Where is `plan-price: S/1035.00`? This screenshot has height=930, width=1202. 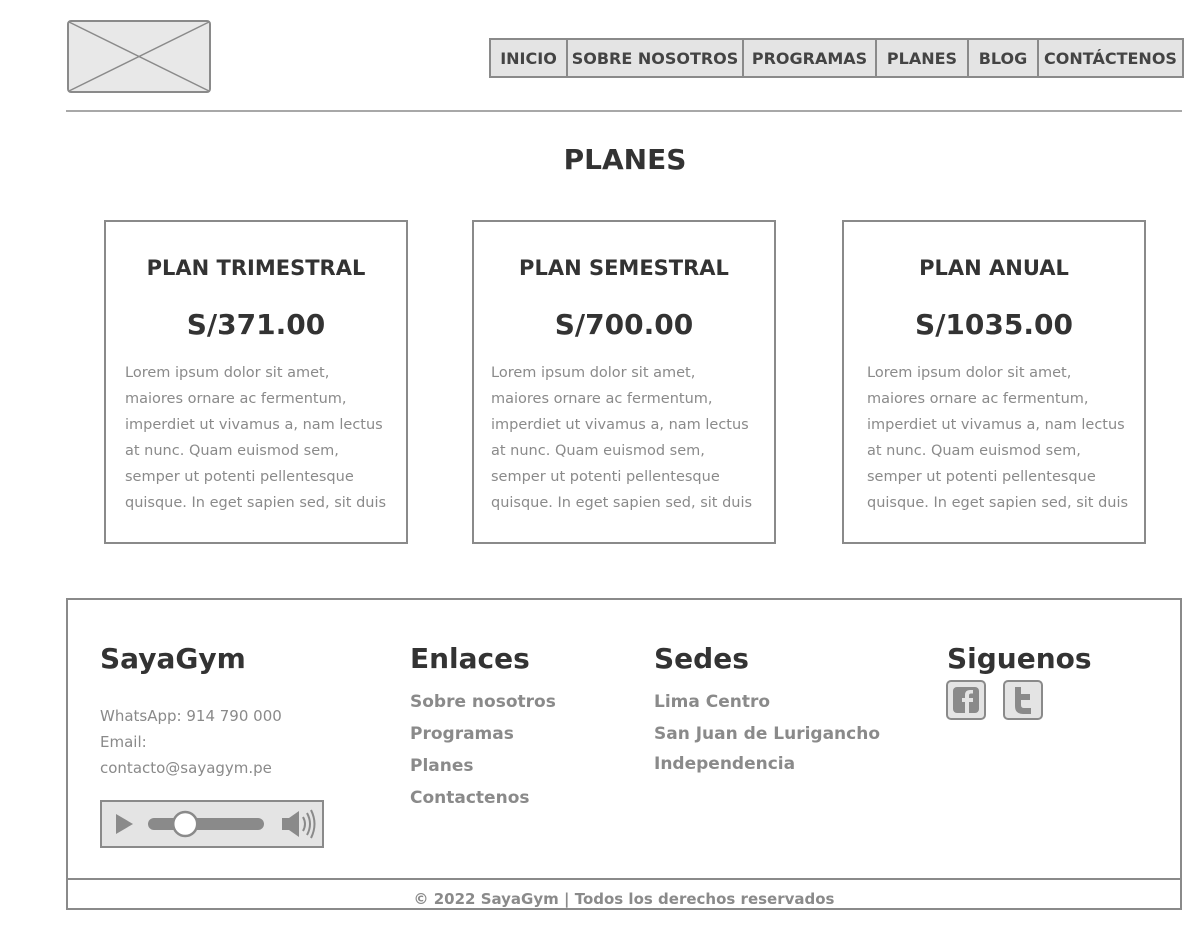 plan-price: S/1035.00 is located at coordinates (994, 324).